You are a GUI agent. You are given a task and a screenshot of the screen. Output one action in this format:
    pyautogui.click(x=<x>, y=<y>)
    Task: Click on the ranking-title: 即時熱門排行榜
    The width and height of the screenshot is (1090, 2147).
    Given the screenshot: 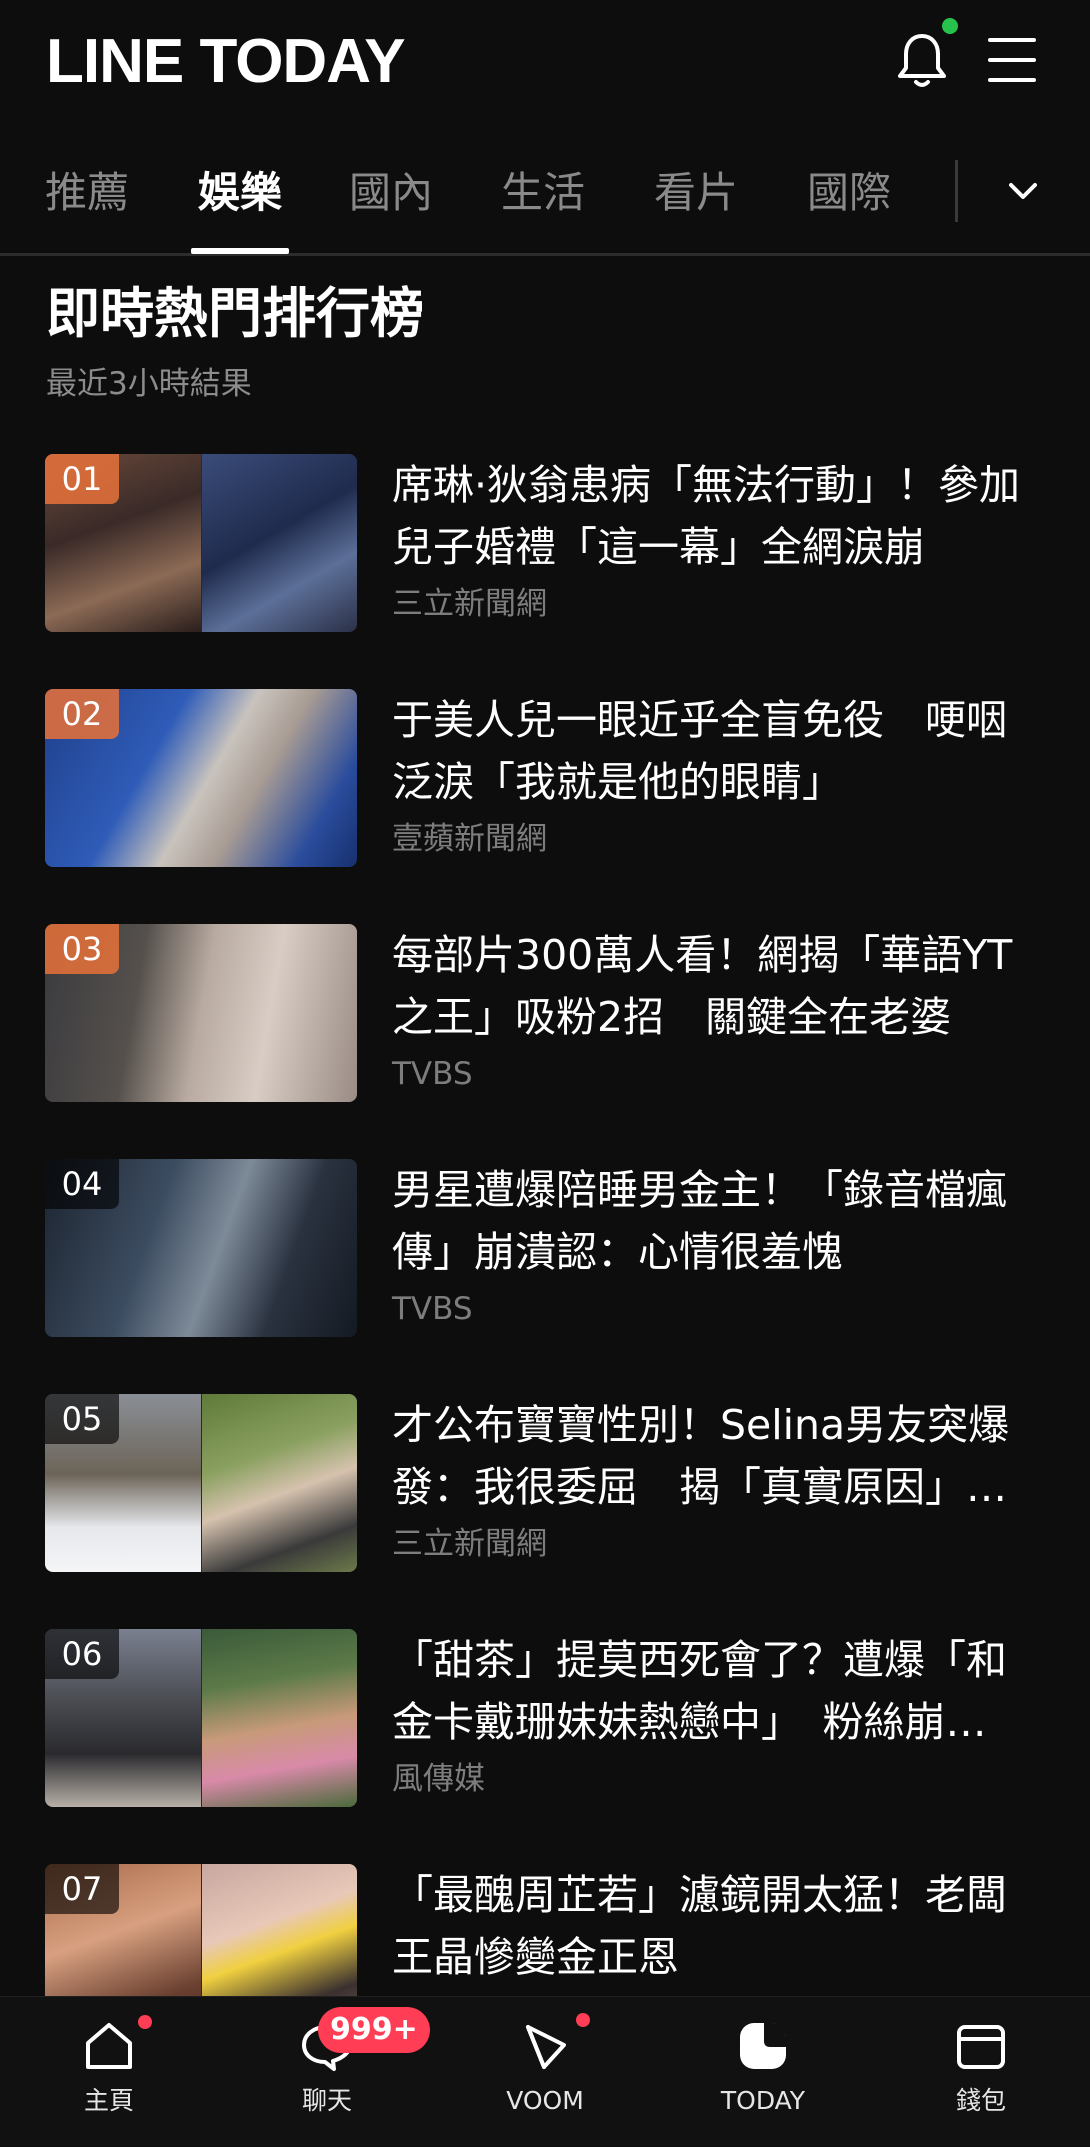 What is the action you would take?
    pyautogui.click(x=235, y=313)
    